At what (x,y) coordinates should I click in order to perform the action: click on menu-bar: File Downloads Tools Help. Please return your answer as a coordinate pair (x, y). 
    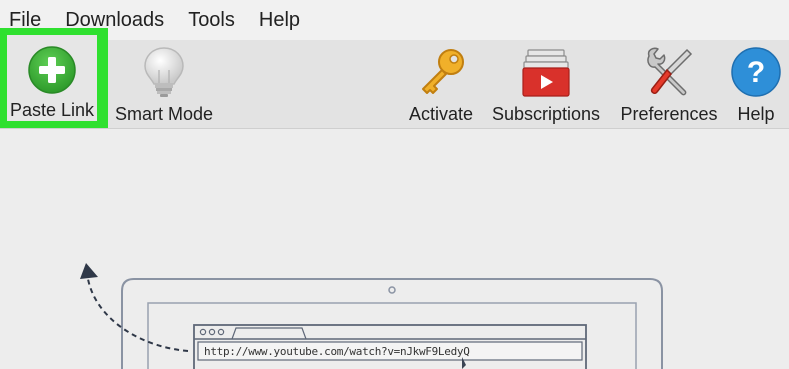
    Looking at the image, I should click on (394, 20).